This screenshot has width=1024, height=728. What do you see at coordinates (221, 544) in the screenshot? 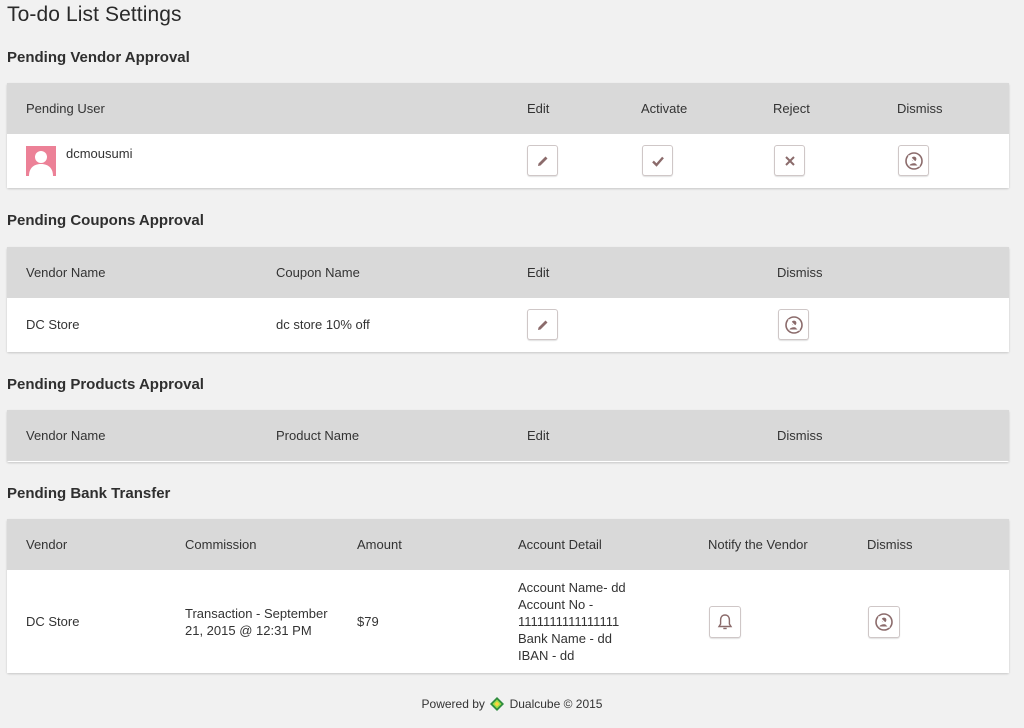
I see `header-commission: Commission` at bounding box center [221, 544].